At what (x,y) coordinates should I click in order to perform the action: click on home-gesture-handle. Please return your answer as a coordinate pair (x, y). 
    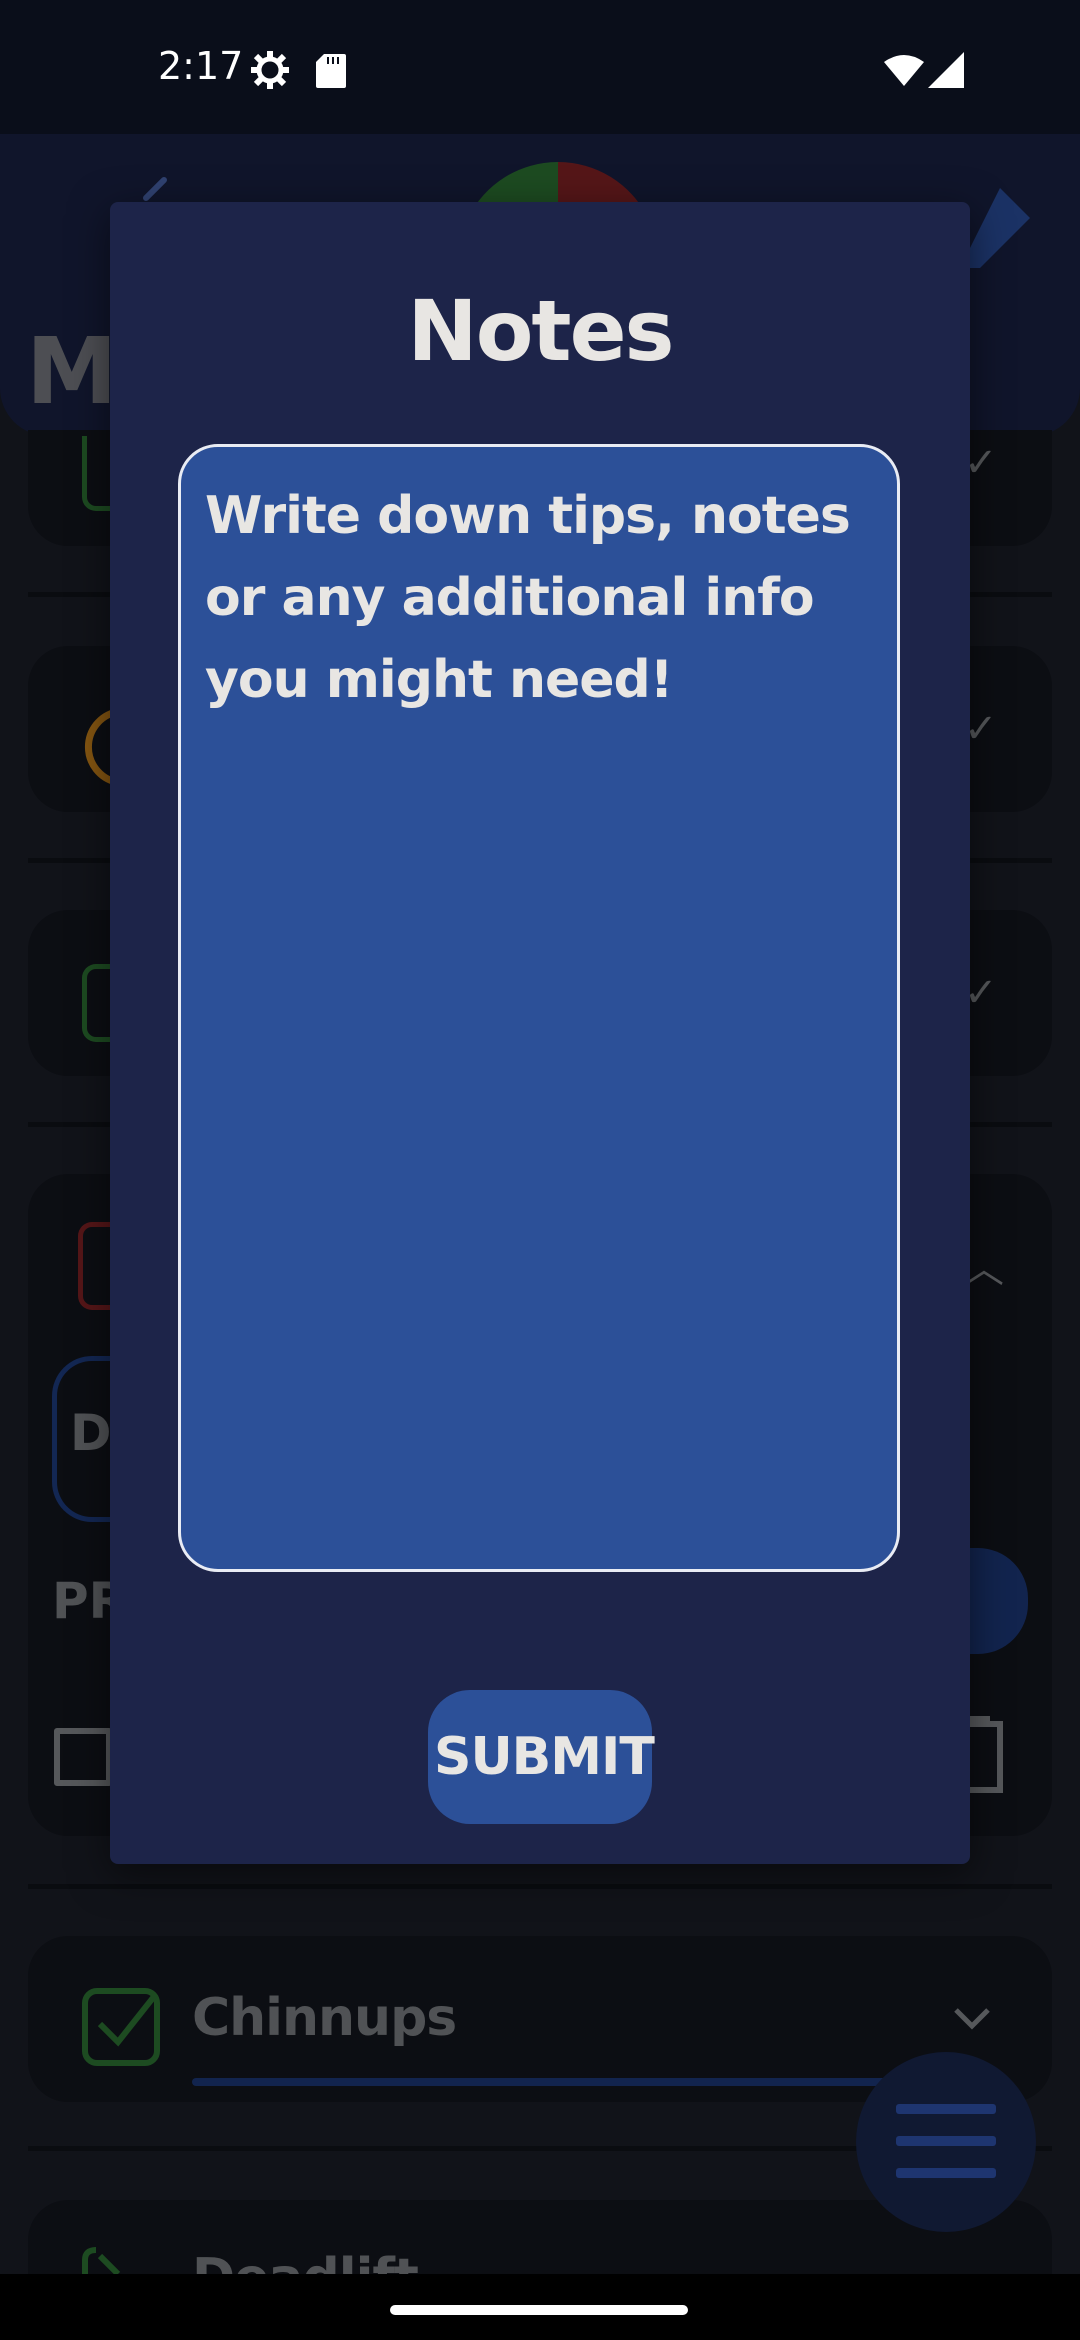
    Looking at the image, I should click on (539, 2310).